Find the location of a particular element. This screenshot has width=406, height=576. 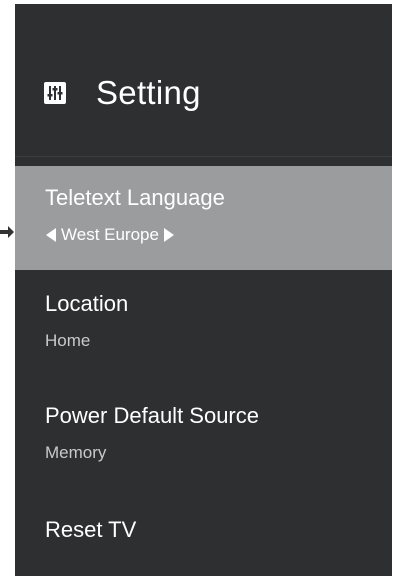

chevron-left-icon is located at coordinates (51, 235).